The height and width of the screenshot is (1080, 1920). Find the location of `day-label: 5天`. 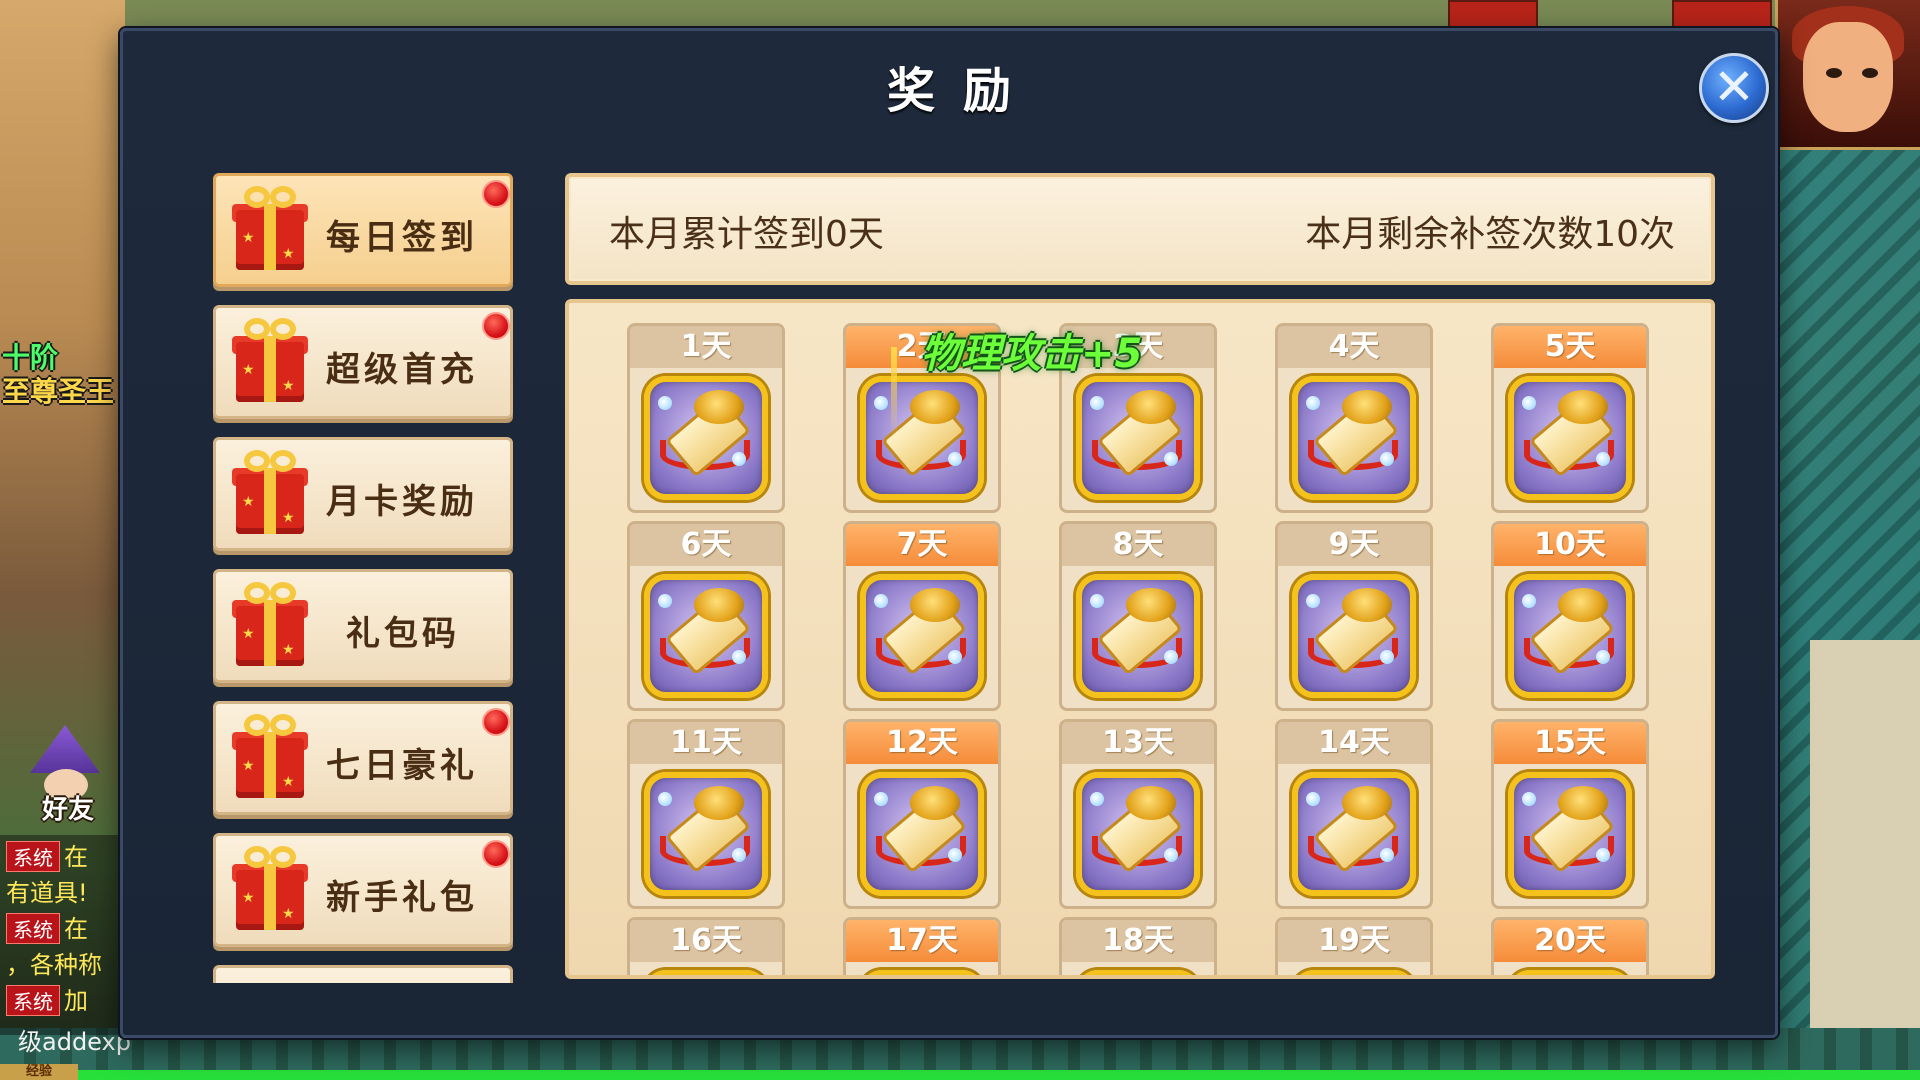

day-label: 5天 is located at coordinates (1570, 347).